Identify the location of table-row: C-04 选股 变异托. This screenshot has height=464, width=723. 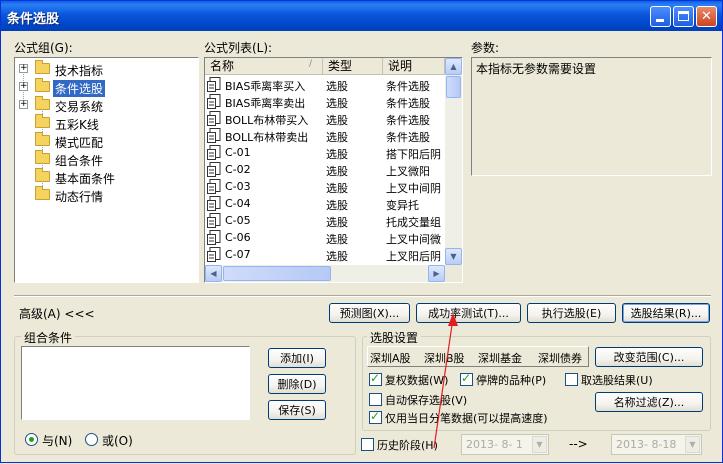
(323, 203).